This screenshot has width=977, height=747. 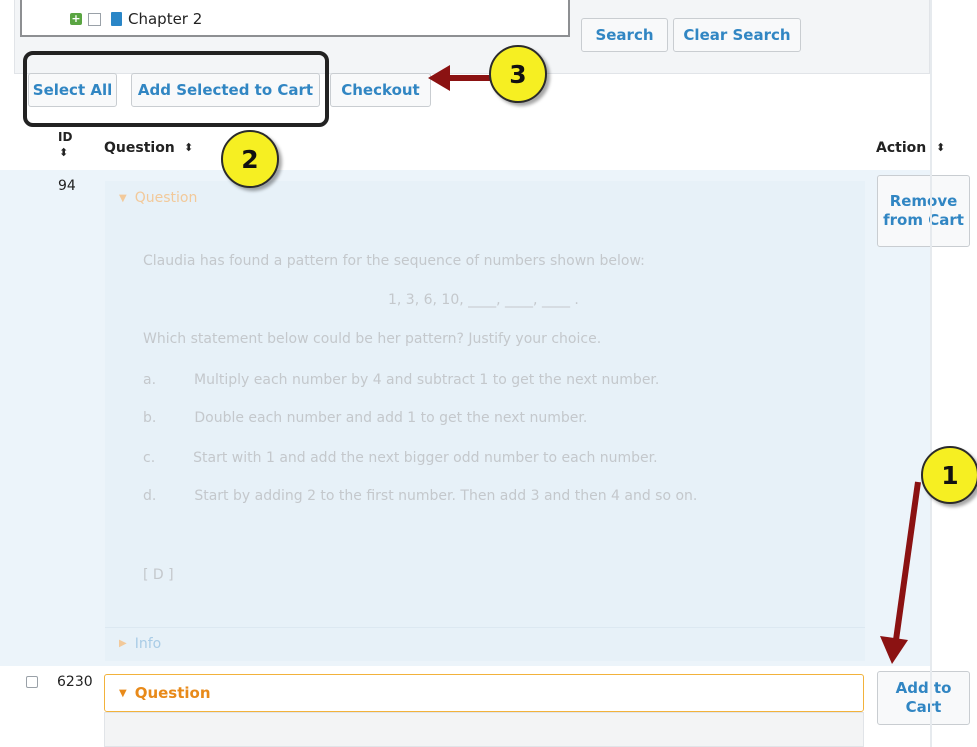 I want to click on arrow-line, so click(x=907, y=561).